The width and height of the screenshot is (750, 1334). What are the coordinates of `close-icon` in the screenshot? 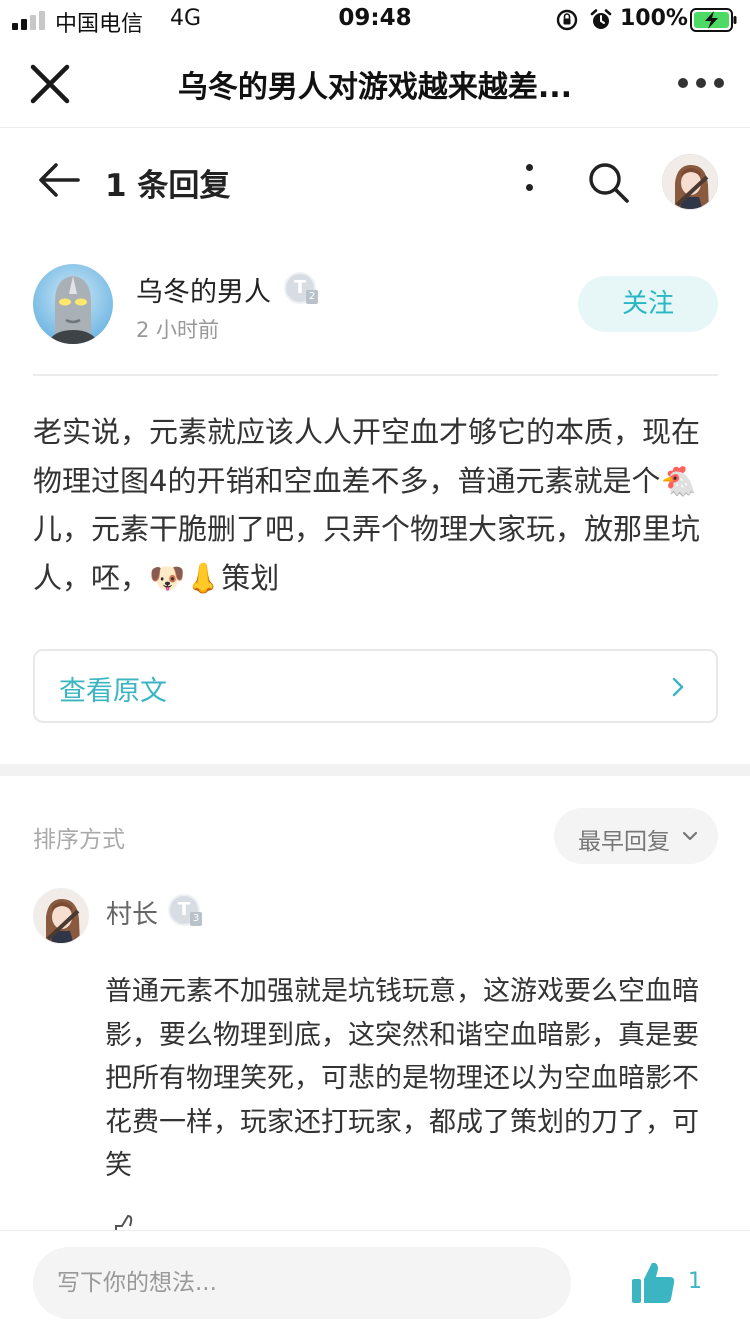 It's located at (50, 84).